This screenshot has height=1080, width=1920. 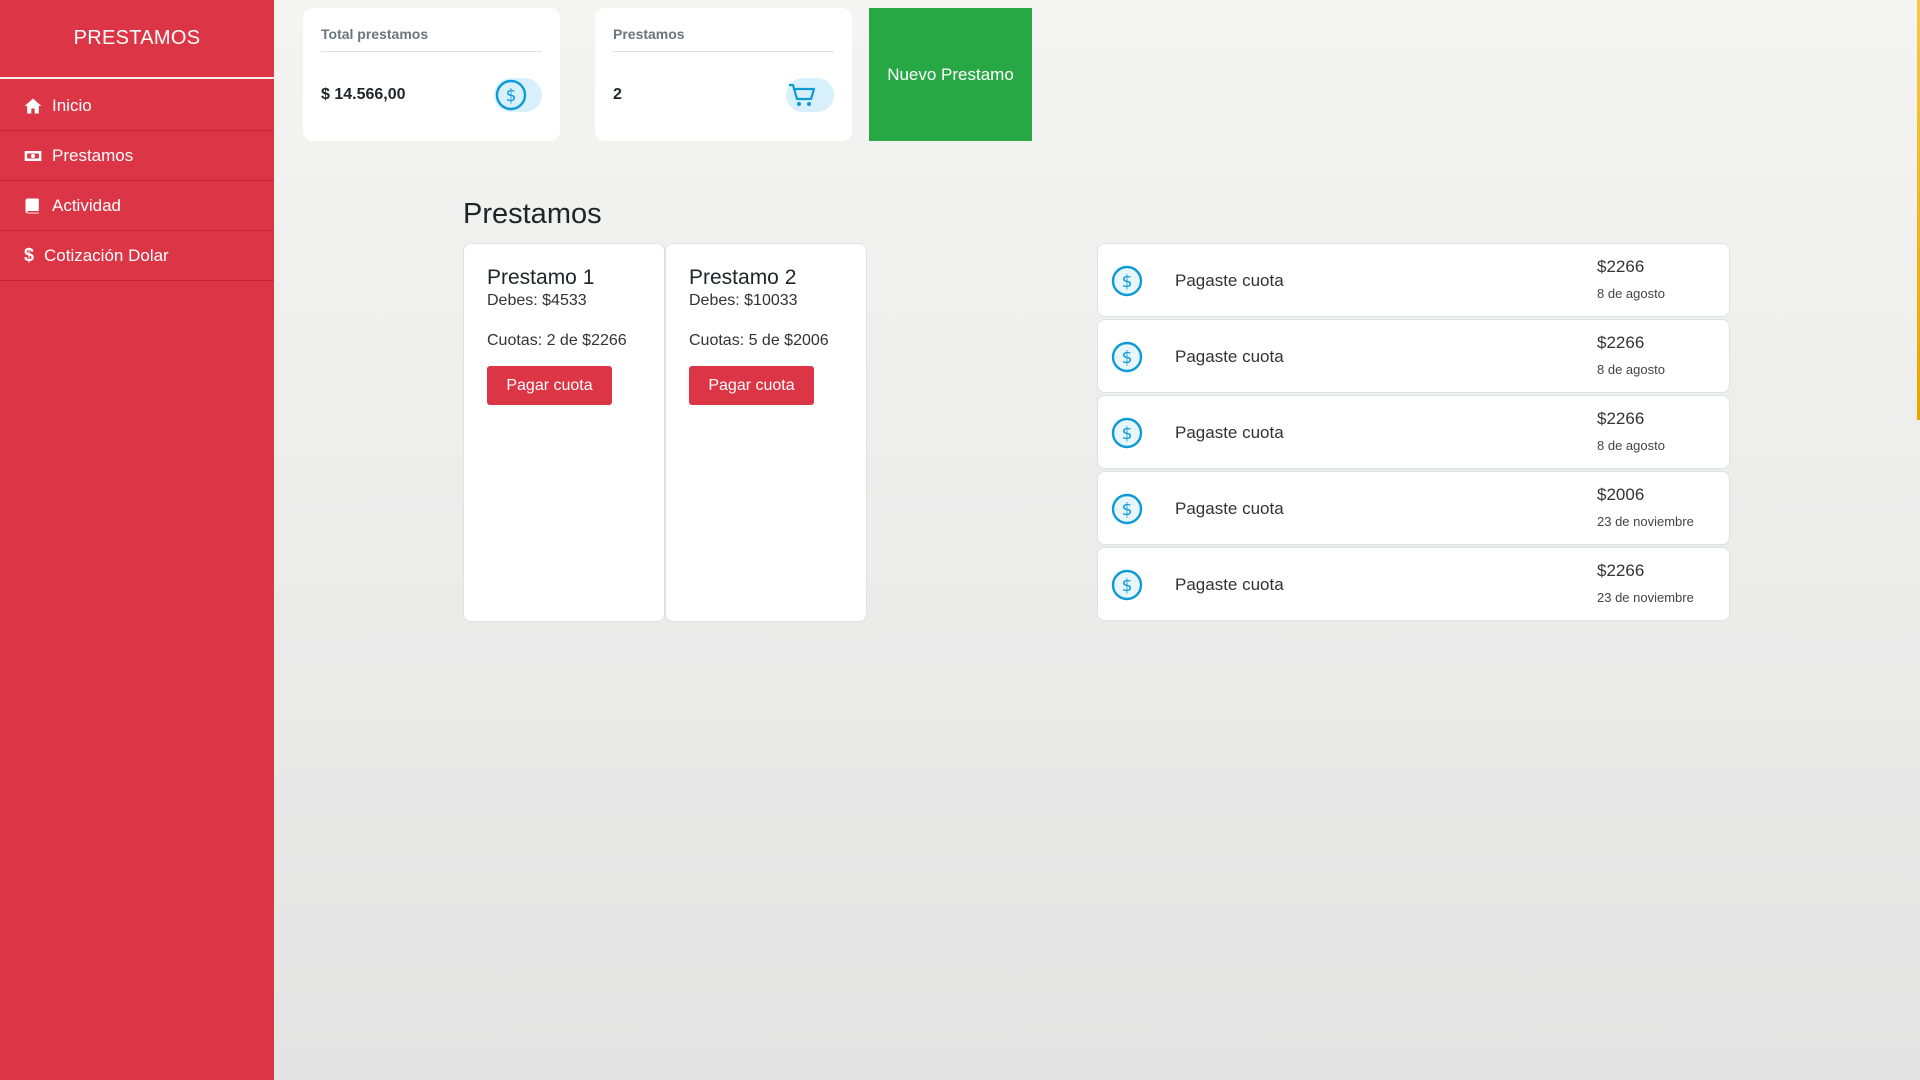 I want to click on list-item: $ Pagaste cuota $2006 23 de noviembre, so click(x=1413, y=508).